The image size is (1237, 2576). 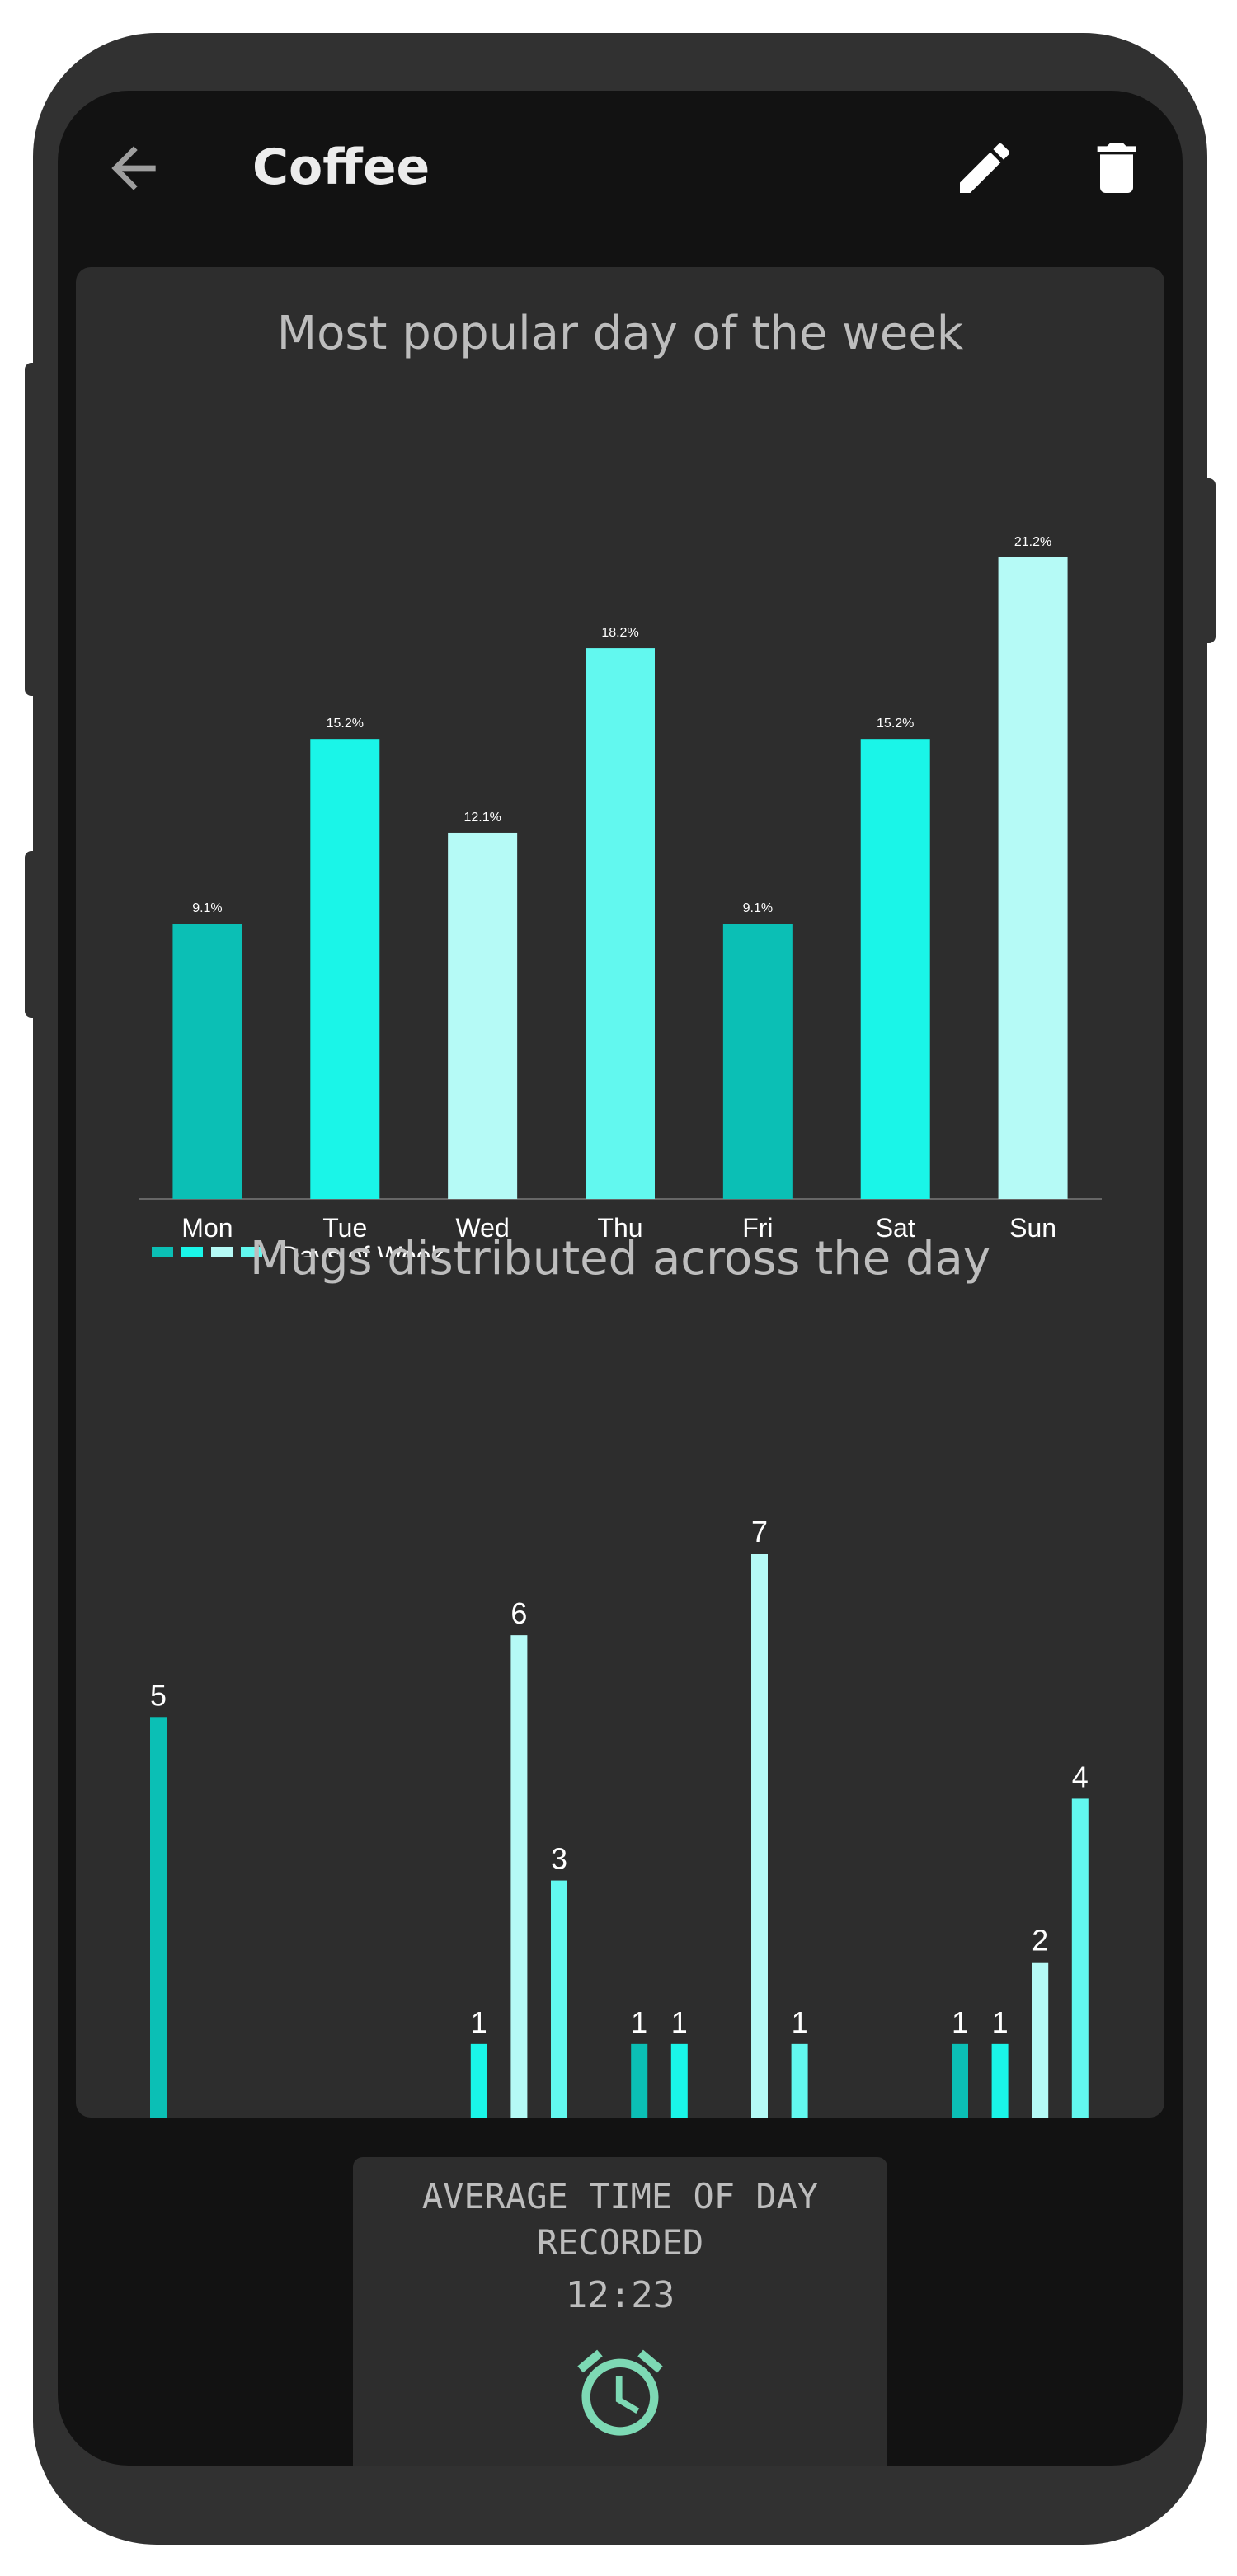 I want to click on bar-fri, so click(x=757, y=1061).